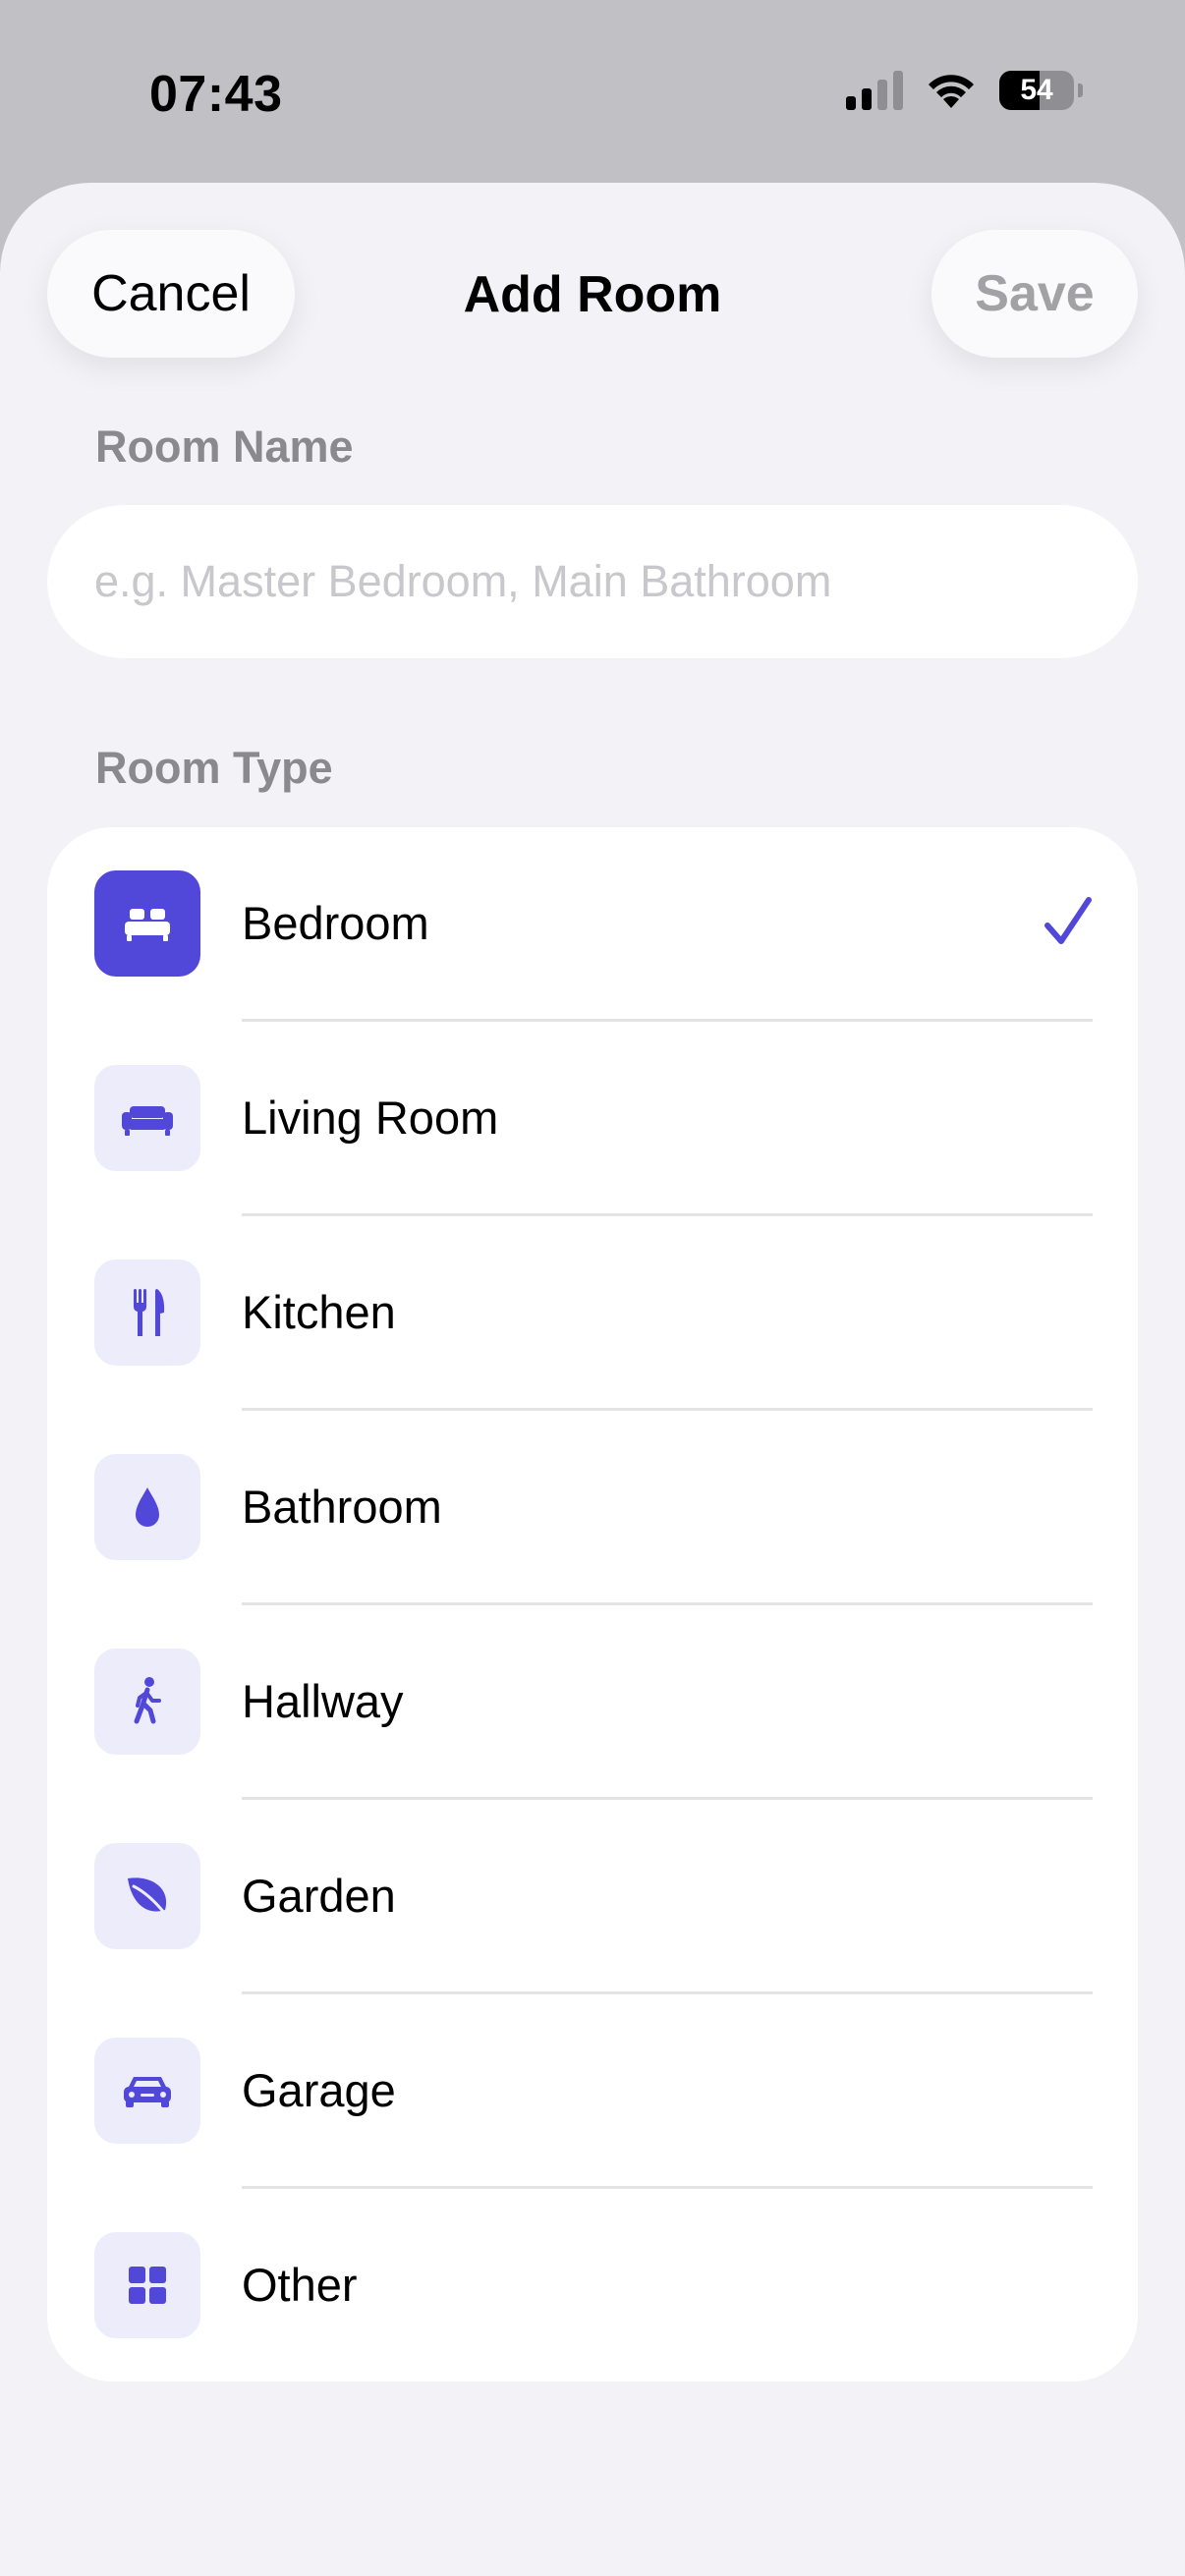 The width and height of the screenshot is (1185, 2576). I want to click on status-icons: 54, so click(965, 90).